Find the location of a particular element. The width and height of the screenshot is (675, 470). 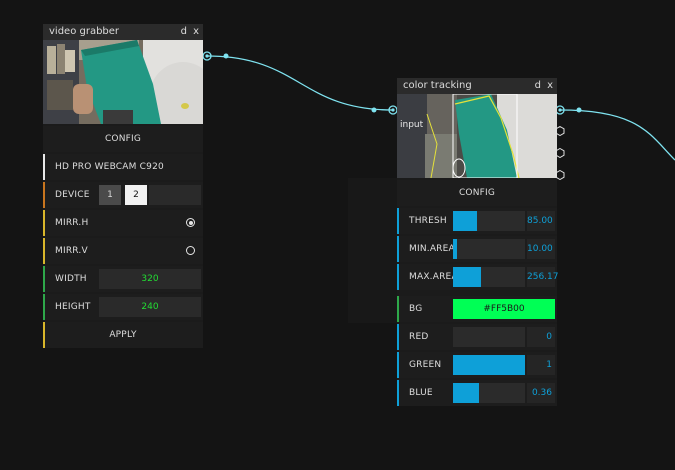

min-area-value: 10.00 is located at coordinates (541, 249).